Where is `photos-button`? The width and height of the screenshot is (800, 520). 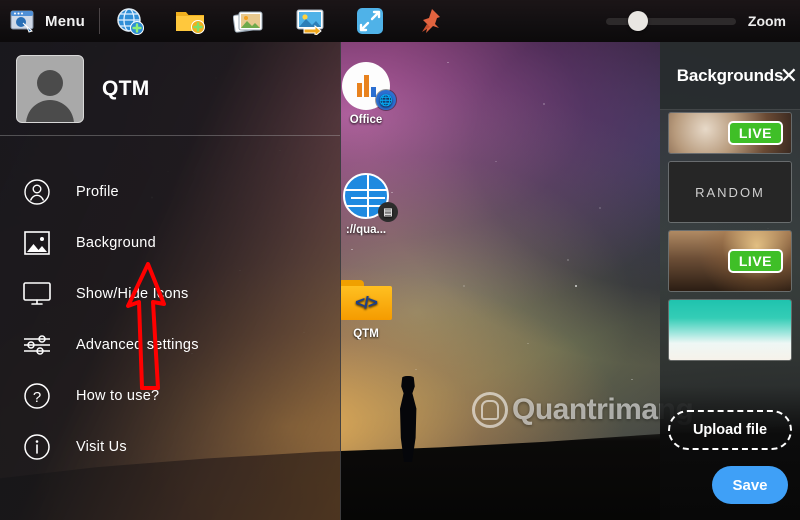 photos-button is located at coordinates (250, 21).